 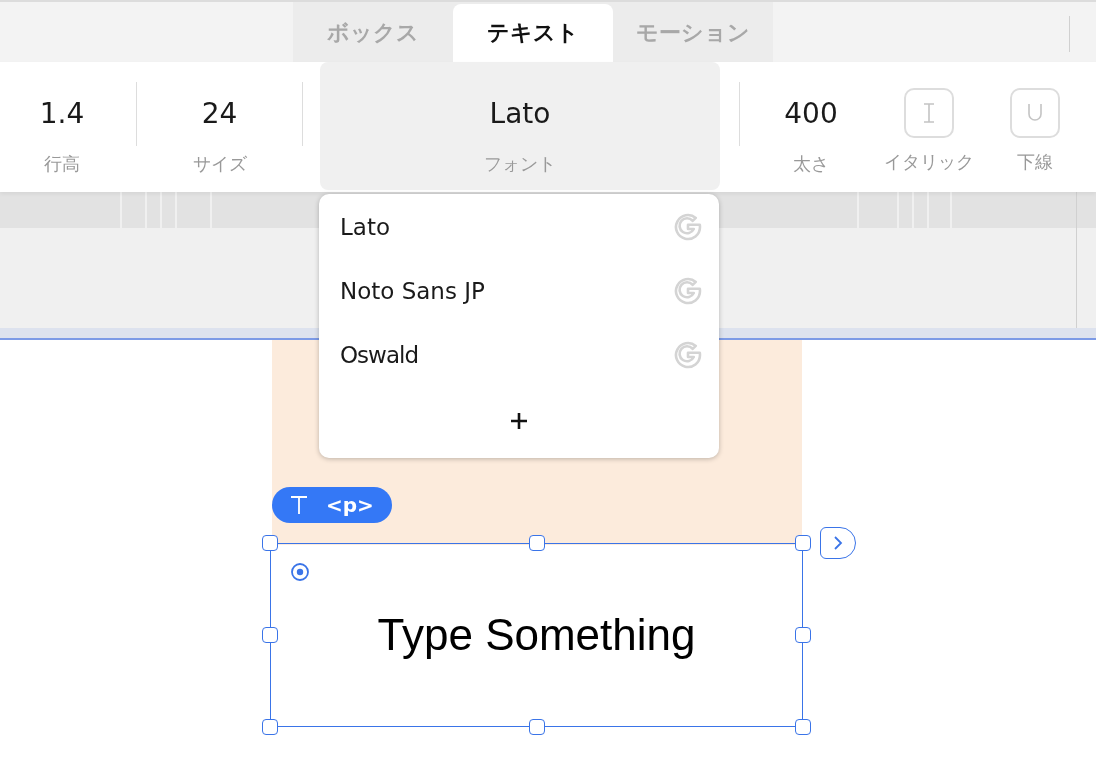 I want to click on underline-toggle, so click(x=1035, y=113).